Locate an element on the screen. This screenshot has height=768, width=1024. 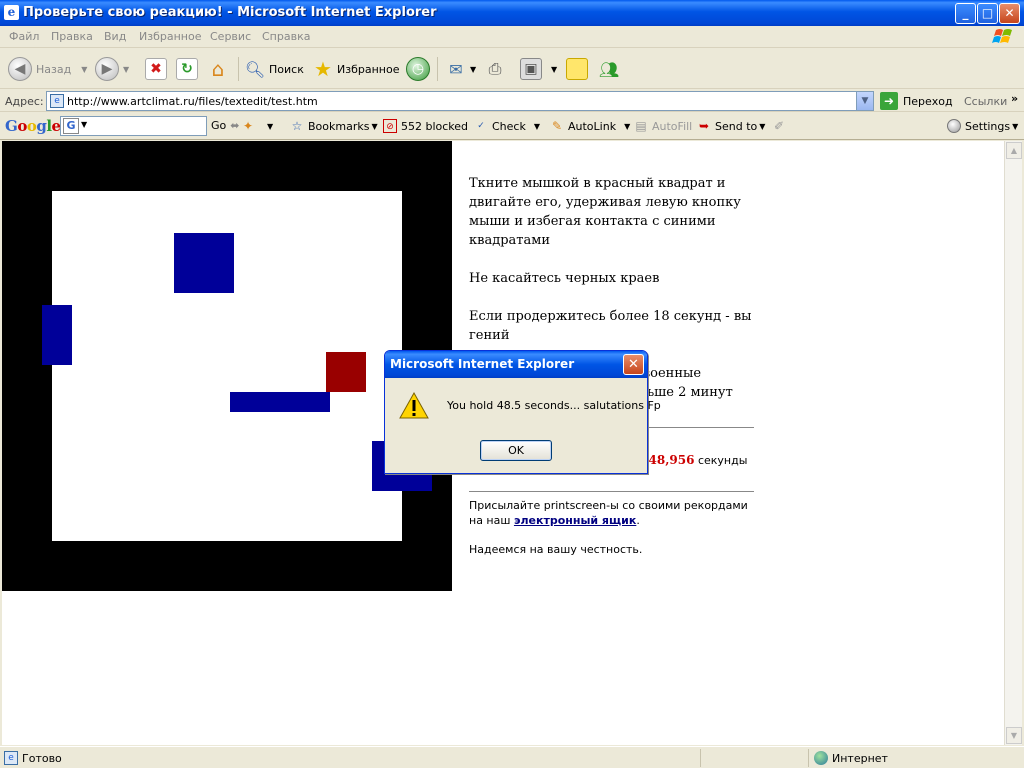
history-button: ◷ is located at coordinates (420, 69).